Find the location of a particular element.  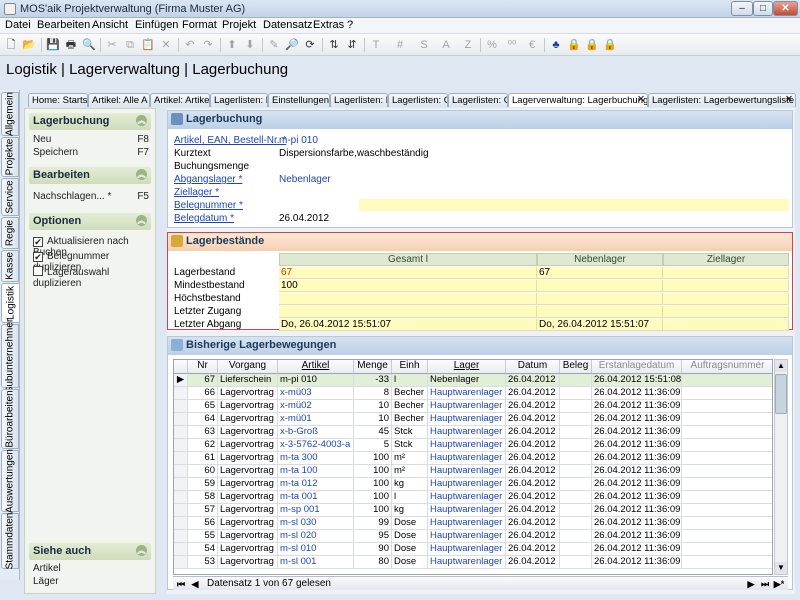

sidebar-link-laeger: Läger is located at coordinates (91, 581).